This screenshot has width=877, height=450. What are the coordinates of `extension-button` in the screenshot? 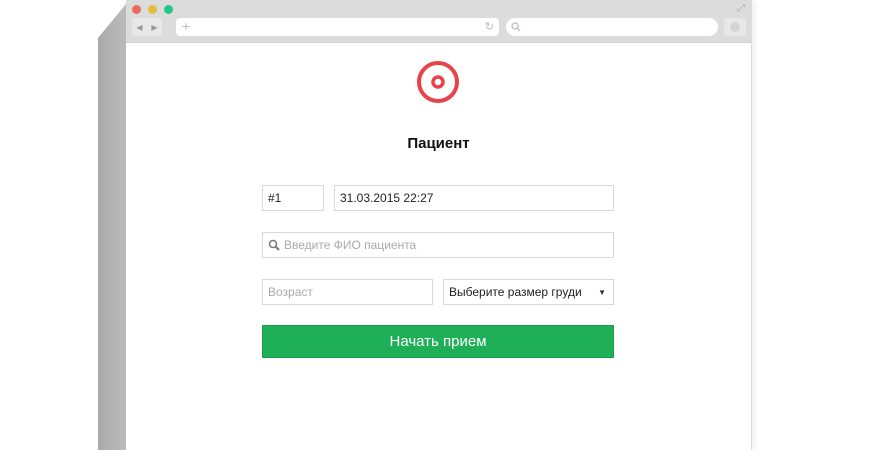 It's located at (735, 27).